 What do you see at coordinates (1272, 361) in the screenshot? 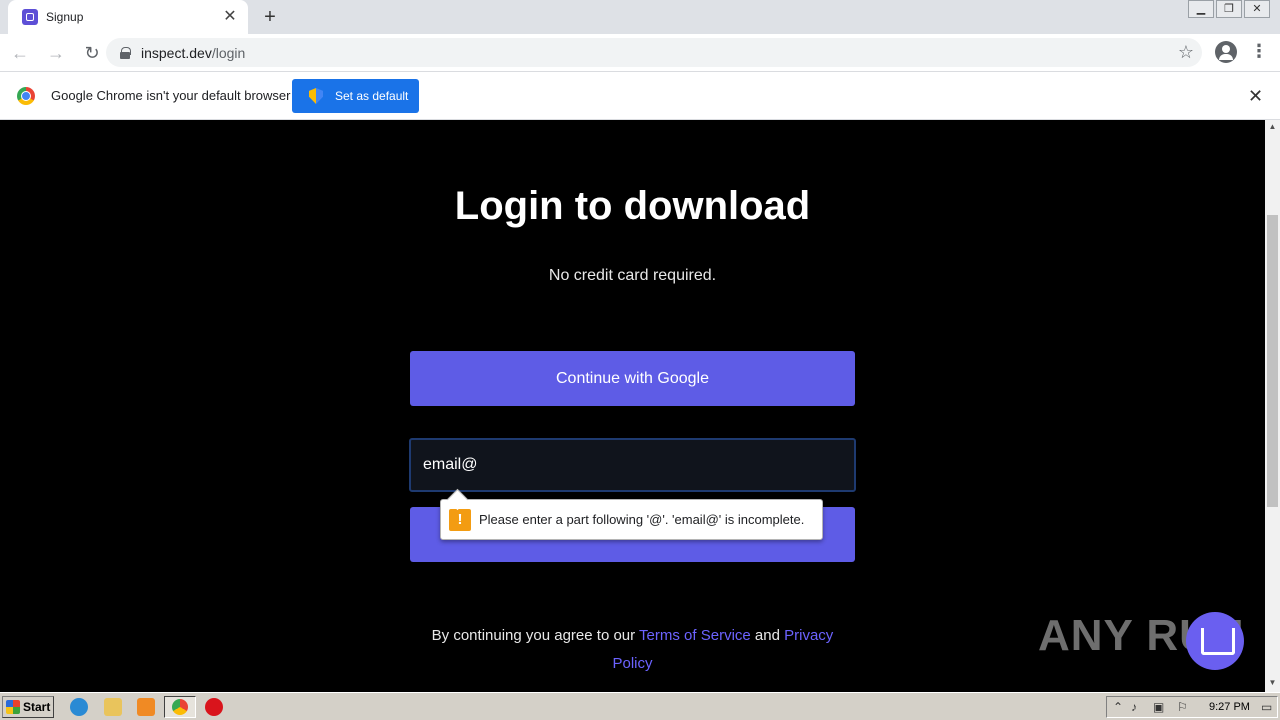
I see `scroll-thumb` at bounding box center [1272, 361].